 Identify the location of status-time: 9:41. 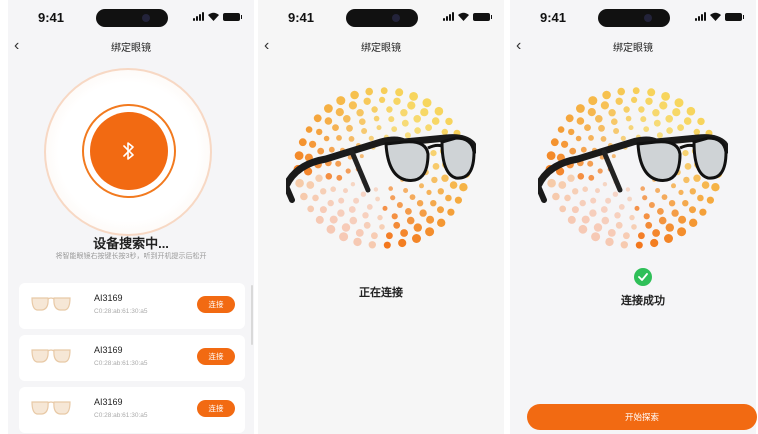
(553, 17).